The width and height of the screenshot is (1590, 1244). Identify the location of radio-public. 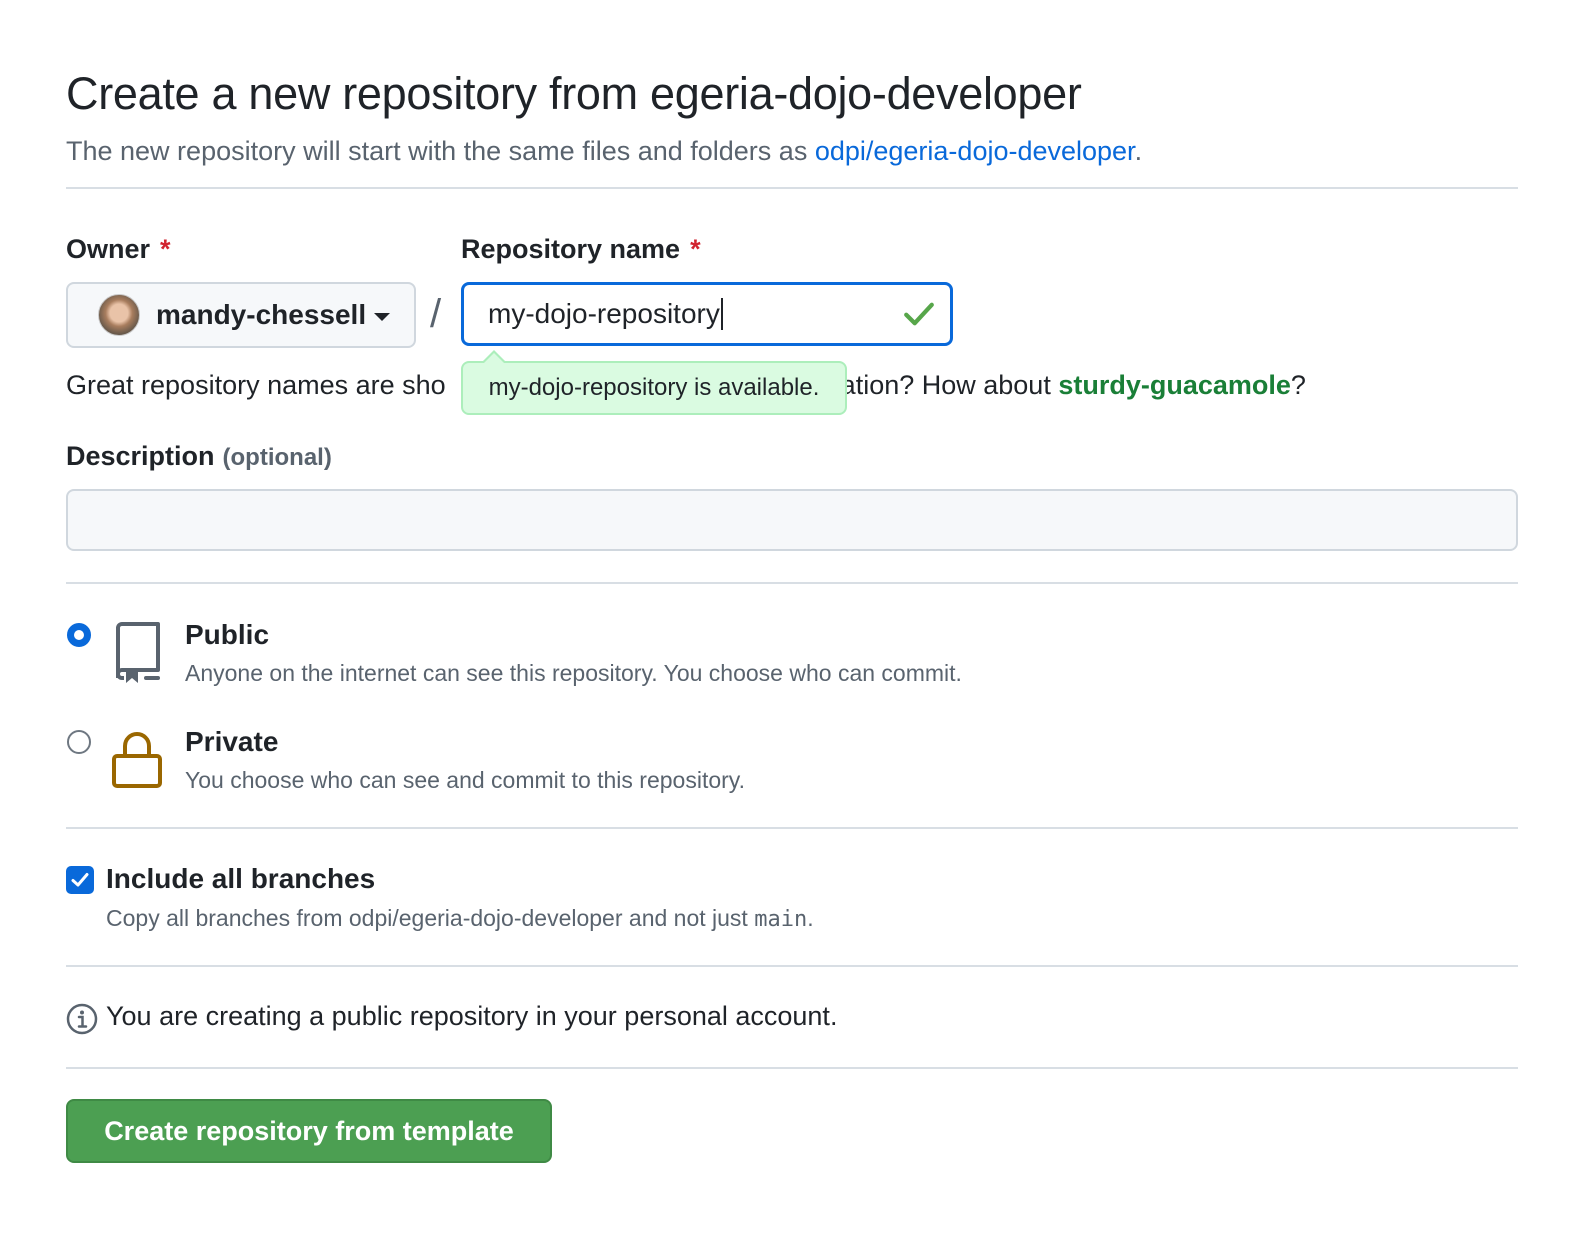
(79, 635).